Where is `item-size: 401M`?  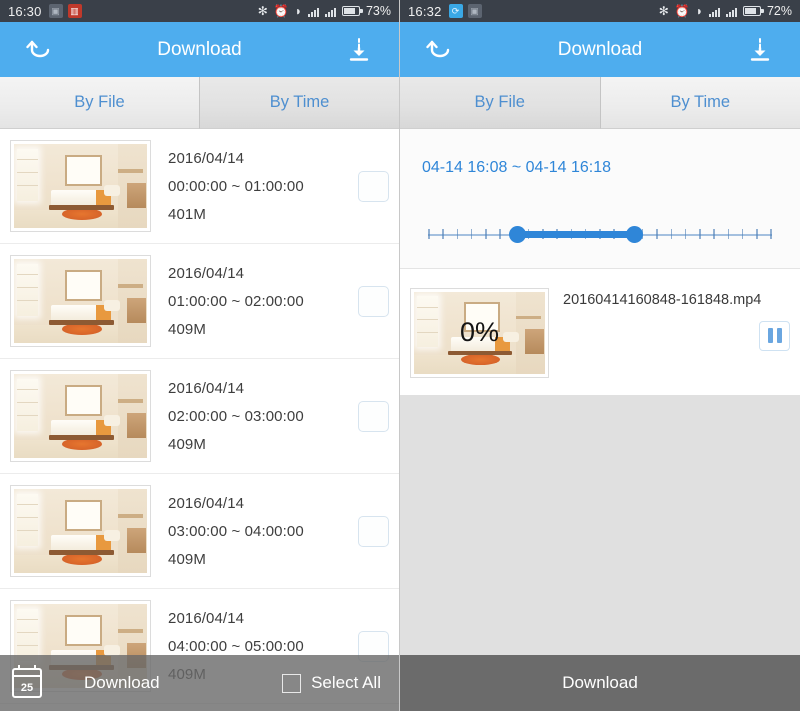
item-size: 401M is located at coordinates (187, 214).